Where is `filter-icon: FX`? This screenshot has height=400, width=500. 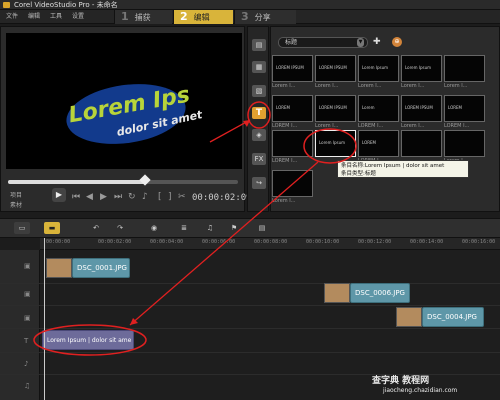
filter-icon: FX is located at coordinates (259, 159).